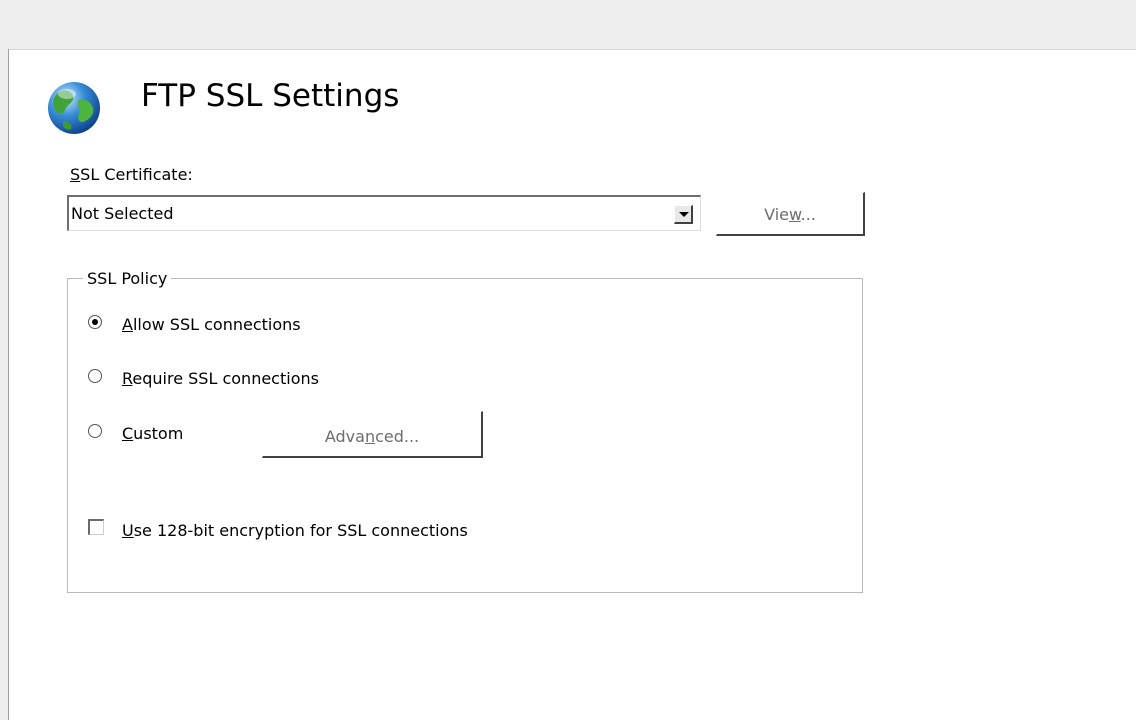 The image size is (1136, 720). Describe the element at coordinates (96, 527) in the screenshot. I see `encryption-128bit-checkbox` at that location.